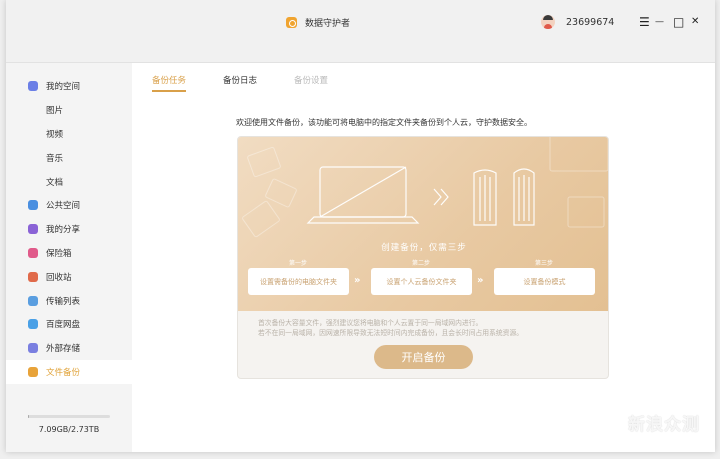 The image size is (720, 459). Describe the element at coordinates (659, 22) in the screenshot. I see `minimize-button: —` at that location.